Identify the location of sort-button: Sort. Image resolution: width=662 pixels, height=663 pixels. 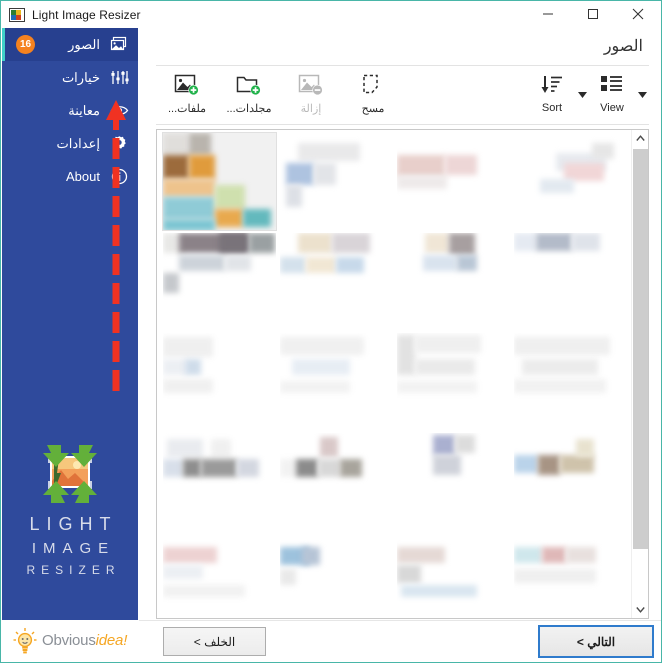
(552, 94).